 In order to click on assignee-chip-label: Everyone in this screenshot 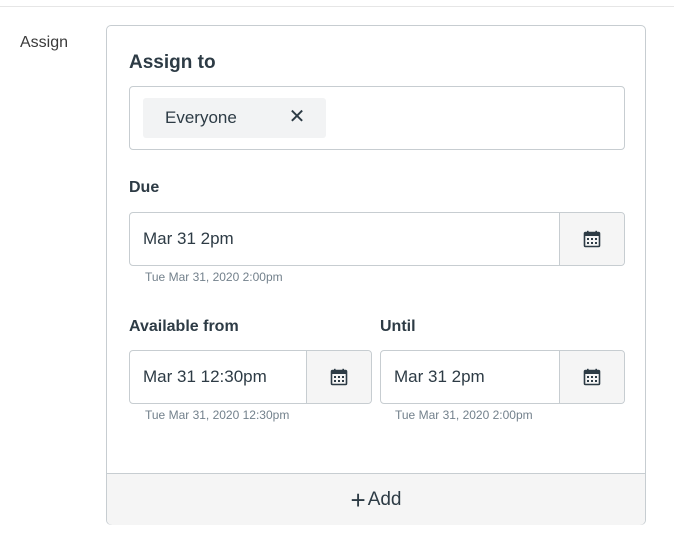, I will do `click(201, 117)`.